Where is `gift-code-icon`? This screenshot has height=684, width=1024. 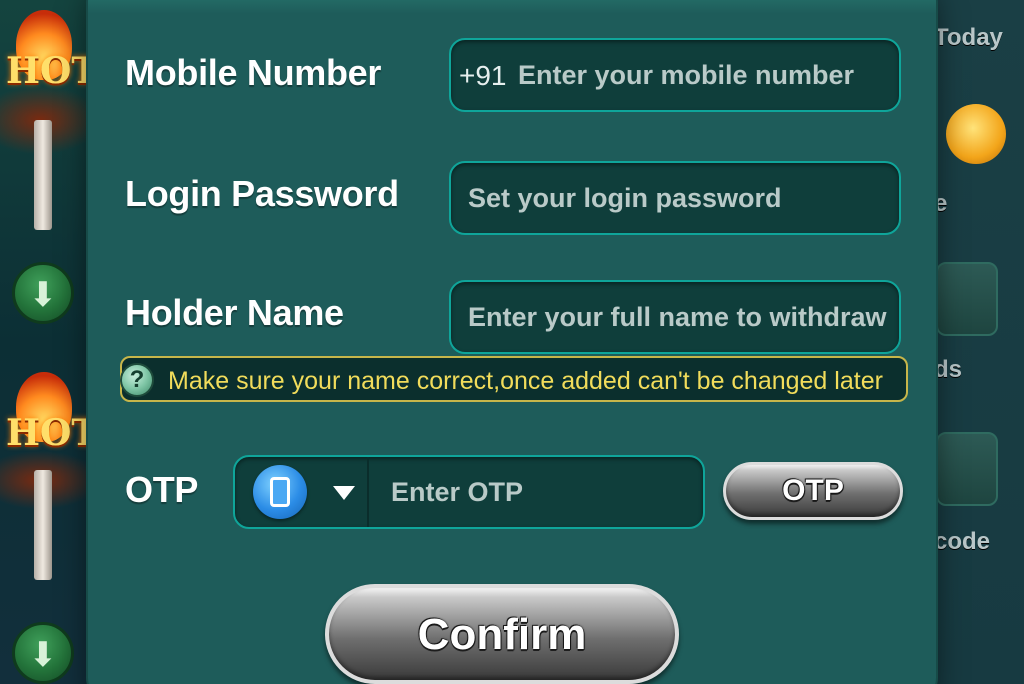 gift-code-icon is located at coordinates (967, 469).